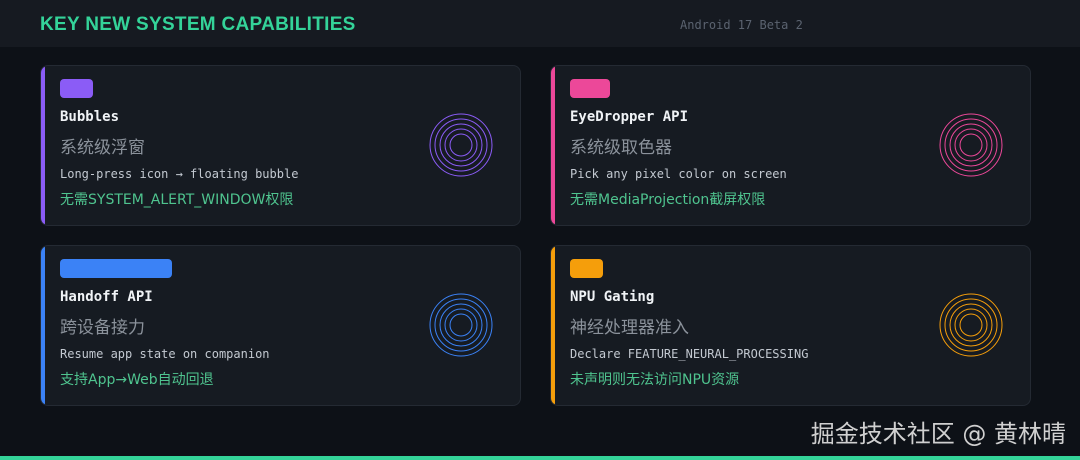 Image resolution: width=1080 pixels, height=460 pixels. Describe the element at coordinates (102, 148) in the screenshot. I see `card-subtitle-zh: 系统级浮窗` at that location.